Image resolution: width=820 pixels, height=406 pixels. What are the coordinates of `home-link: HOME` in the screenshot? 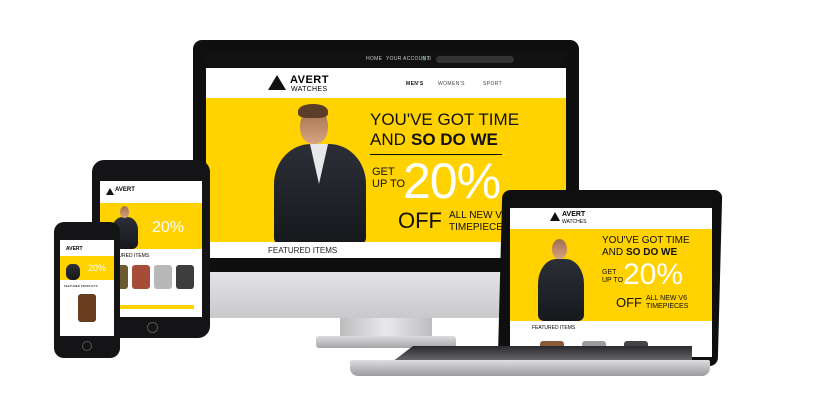 It's located at (374, 59).